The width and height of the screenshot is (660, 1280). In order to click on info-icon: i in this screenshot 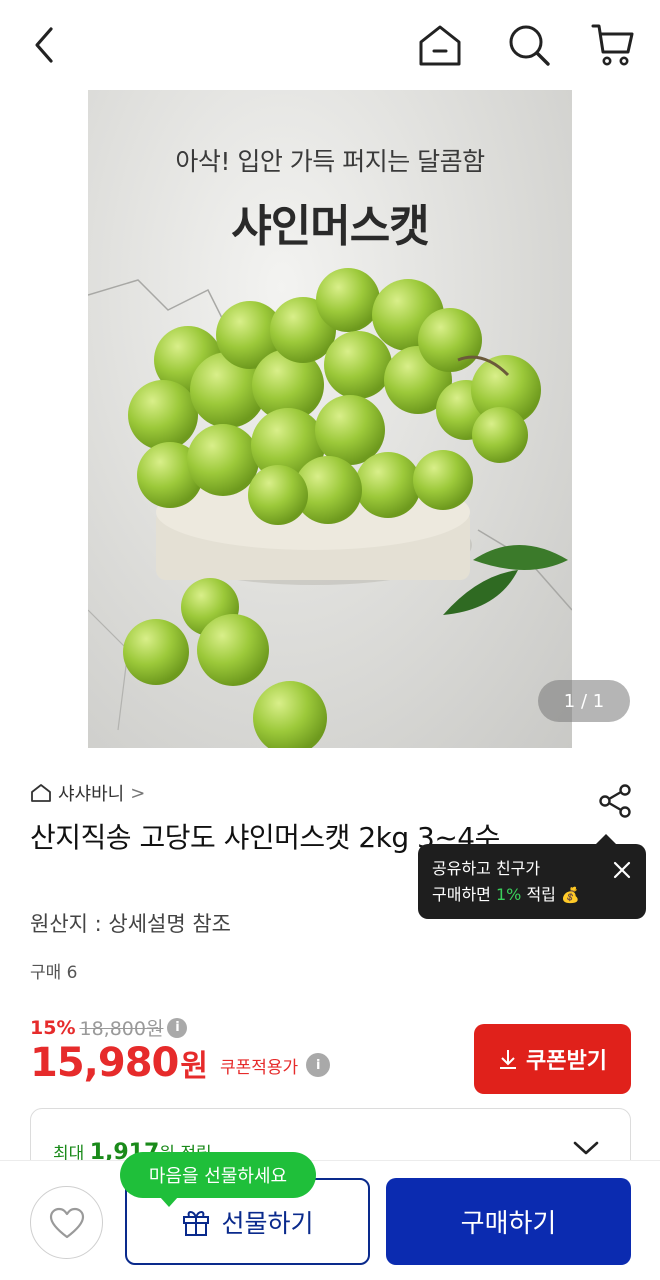, I will do `click(177, 1027)`.